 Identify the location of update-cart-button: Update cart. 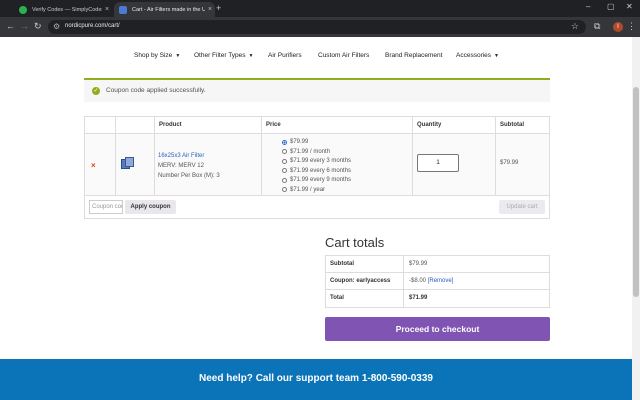
(522, 207).